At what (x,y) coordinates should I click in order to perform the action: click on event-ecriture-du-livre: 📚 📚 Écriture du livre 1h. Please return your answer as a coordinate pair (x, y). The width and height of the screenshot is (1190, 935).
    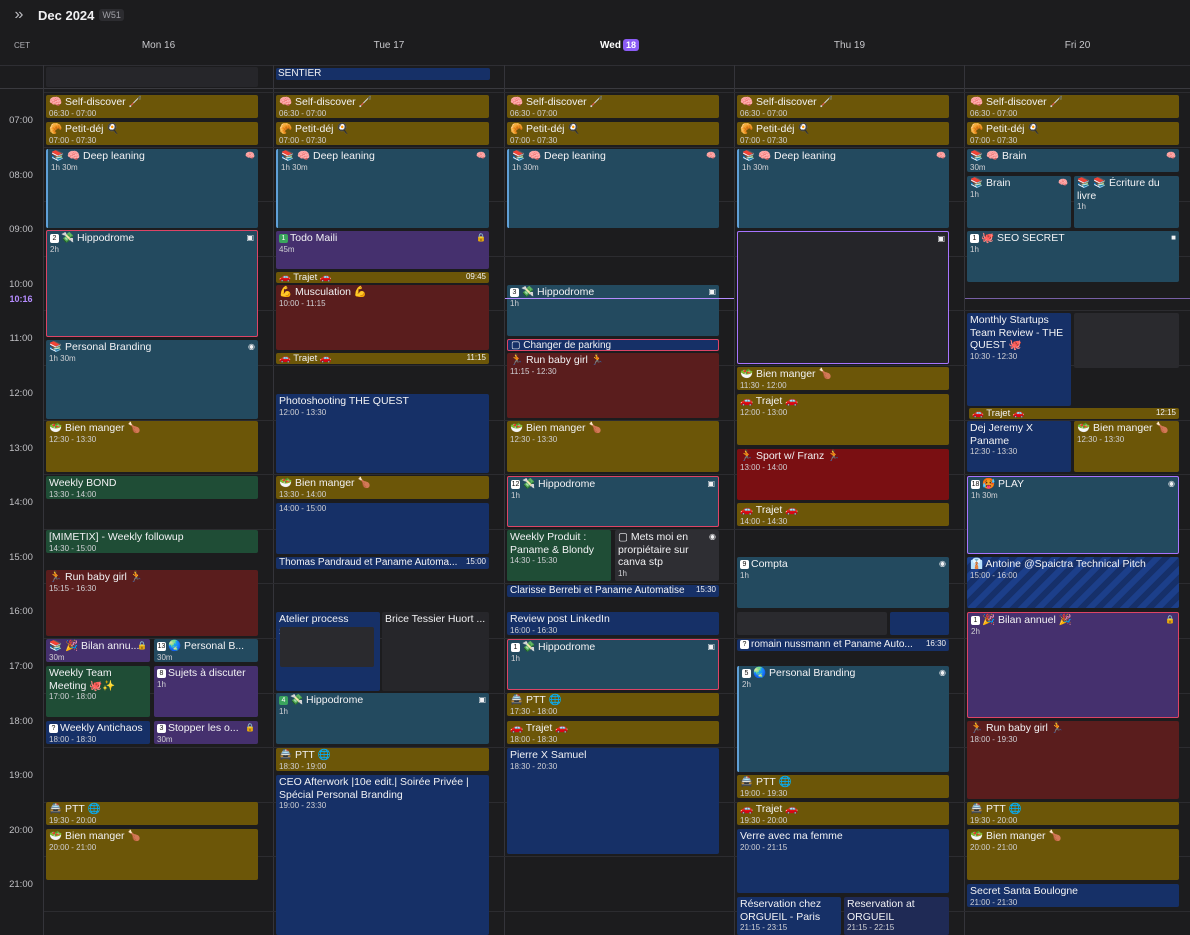
    Looking at the image, I should click on (1126, 202).